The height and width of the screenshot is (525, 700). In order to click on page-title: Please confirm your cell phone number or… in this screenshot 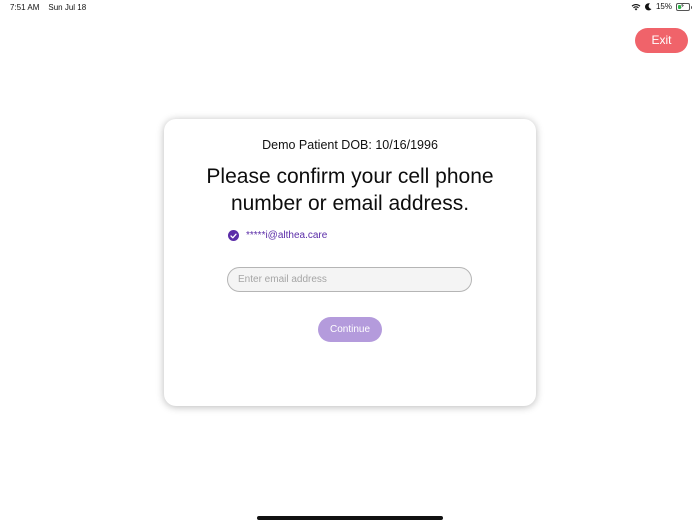, I will do `click(350, 190)`.